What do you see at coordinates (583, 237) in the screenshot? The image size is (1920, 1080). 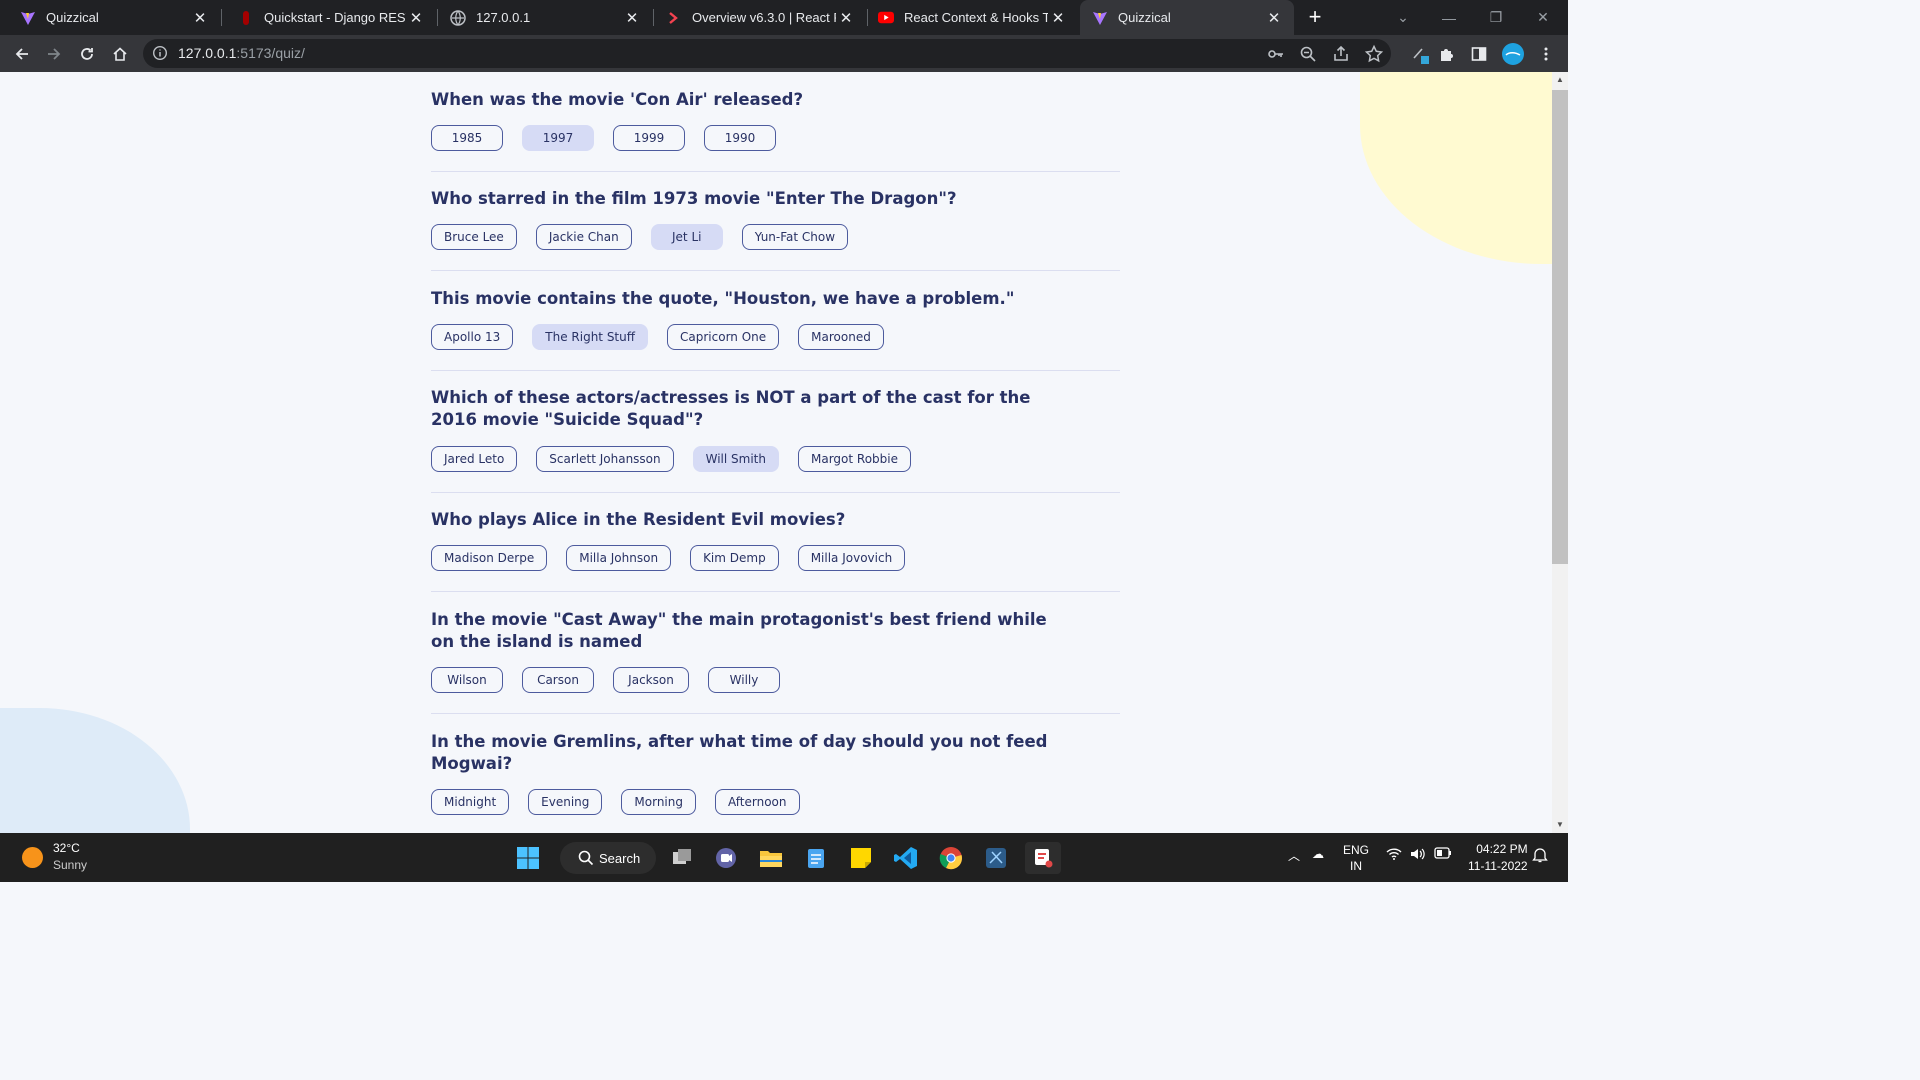 I see `answer-button: Jackie Chan` at bounding box center [583, 237].